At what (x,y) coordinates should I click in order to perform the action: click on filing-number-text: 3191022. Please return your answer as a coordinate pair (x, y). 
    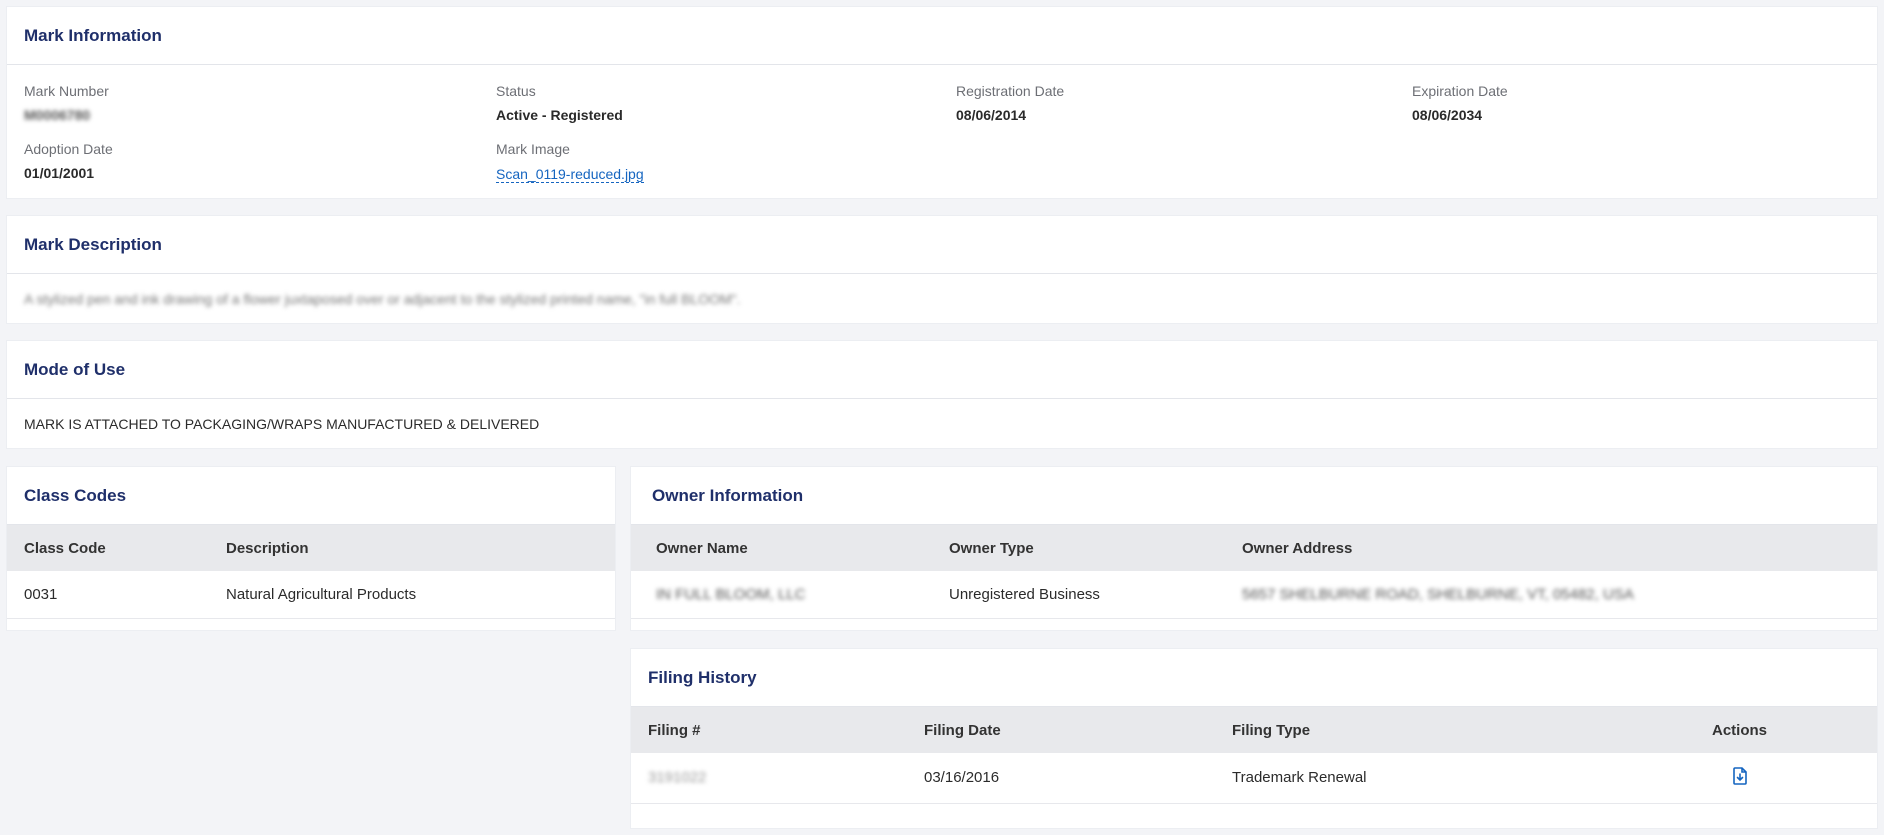
    Looking at the image, I should click on (677, 778).